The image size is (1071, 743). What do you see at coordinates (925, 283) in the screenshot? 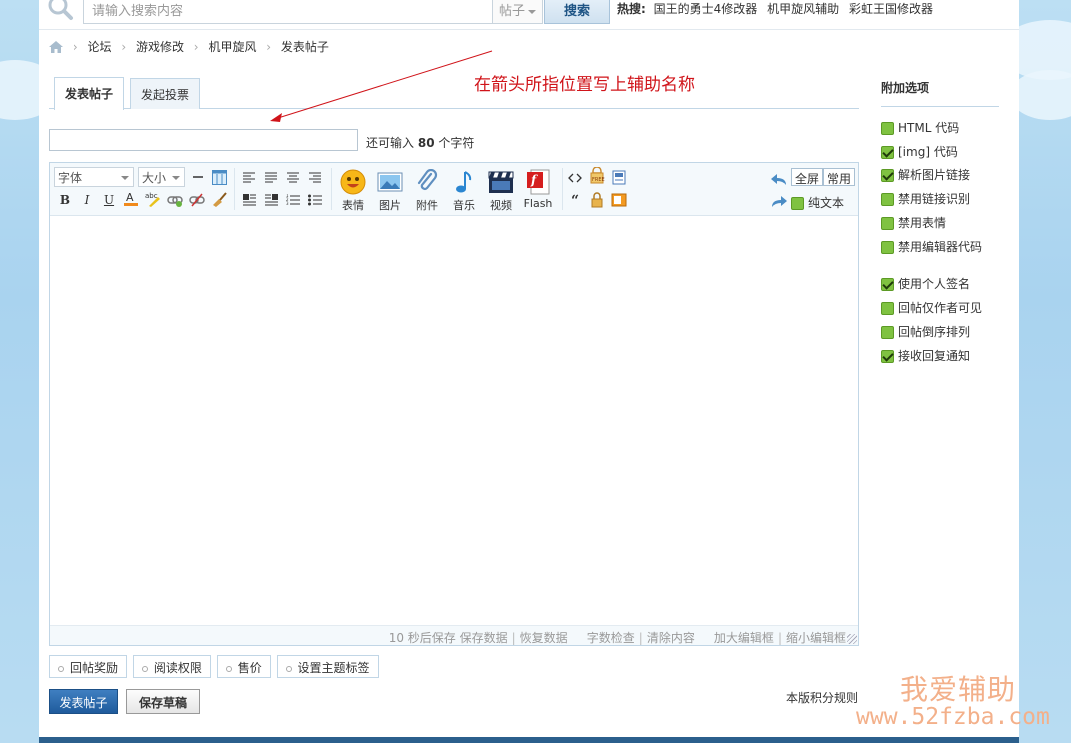
I see `option-row: 使用个人签名` at bounding box center [925, 283].